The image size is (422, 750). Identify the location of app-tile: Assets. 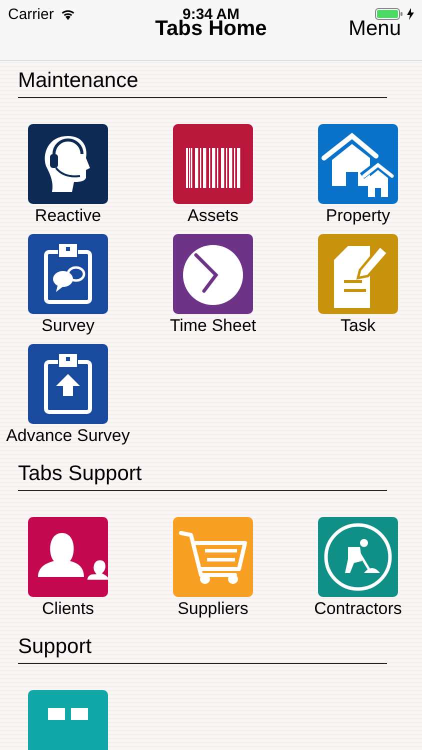
(213, 179).